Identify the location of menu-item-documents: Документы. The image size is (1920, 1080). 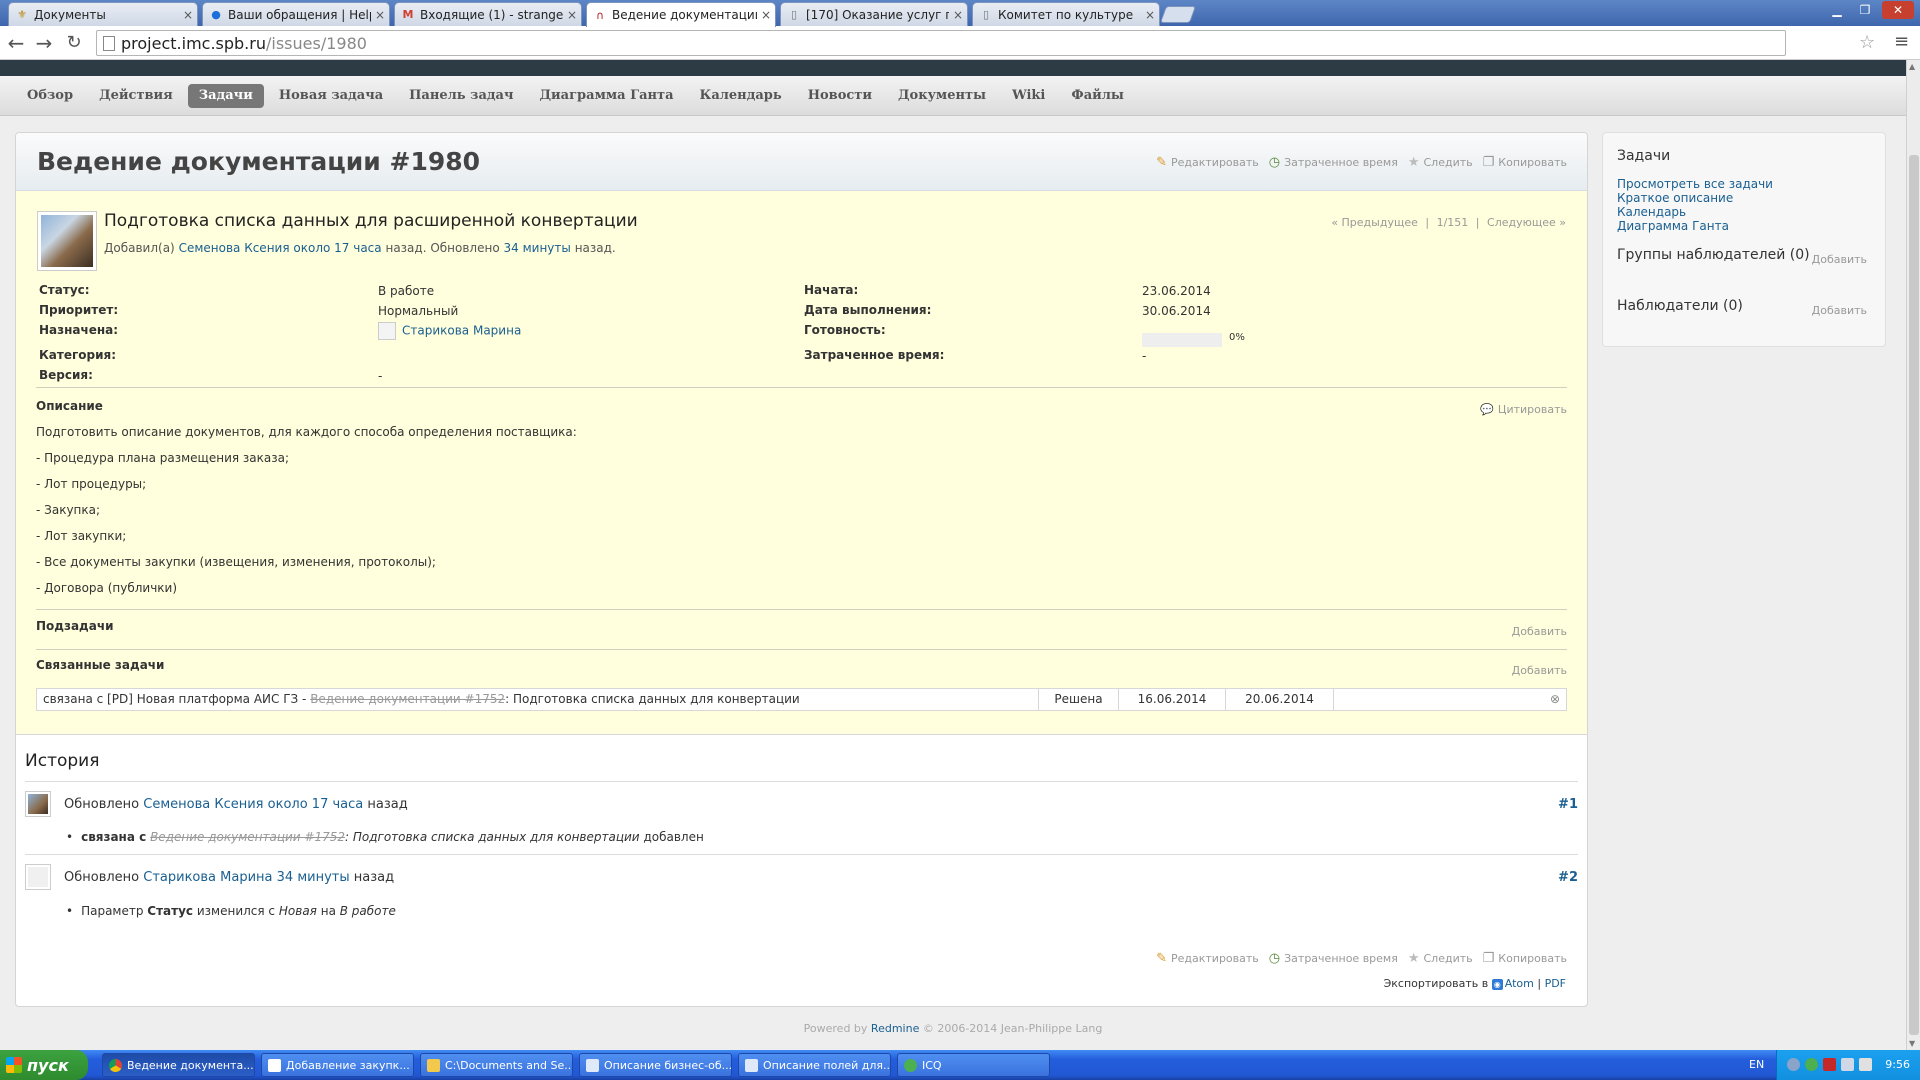
(942, 96).